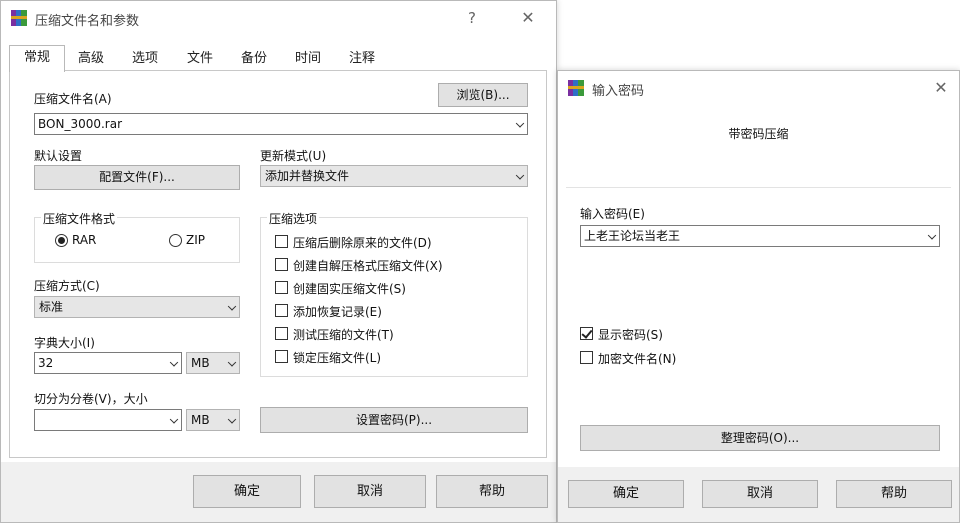 This screenshot has width=960, height=523. Describe the element at coordinates (586, 333) in the screenshot. I see `show-password-checkbox` at that location.